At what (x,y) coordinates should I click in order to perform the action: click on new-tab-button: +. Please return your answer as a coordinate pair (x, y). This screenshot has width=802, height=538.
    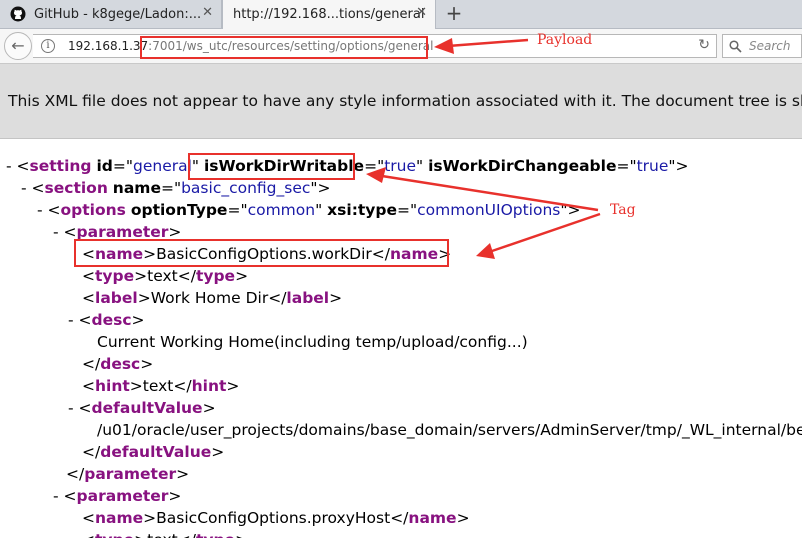
    Looking at the image, I should click on (454, 13).